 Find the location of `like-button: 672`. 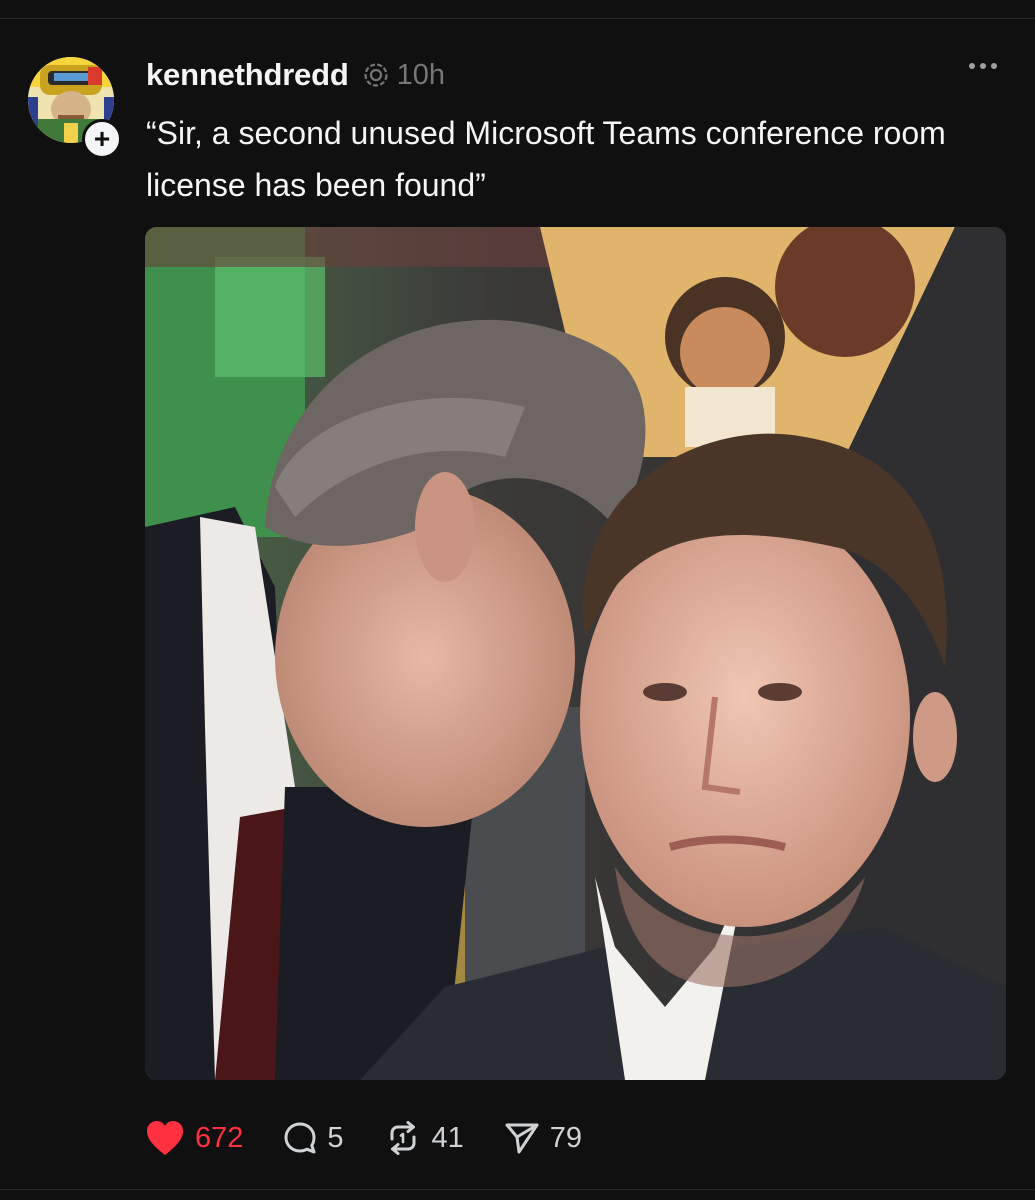

like-button: 672 is located at coordinates (194, 1138).